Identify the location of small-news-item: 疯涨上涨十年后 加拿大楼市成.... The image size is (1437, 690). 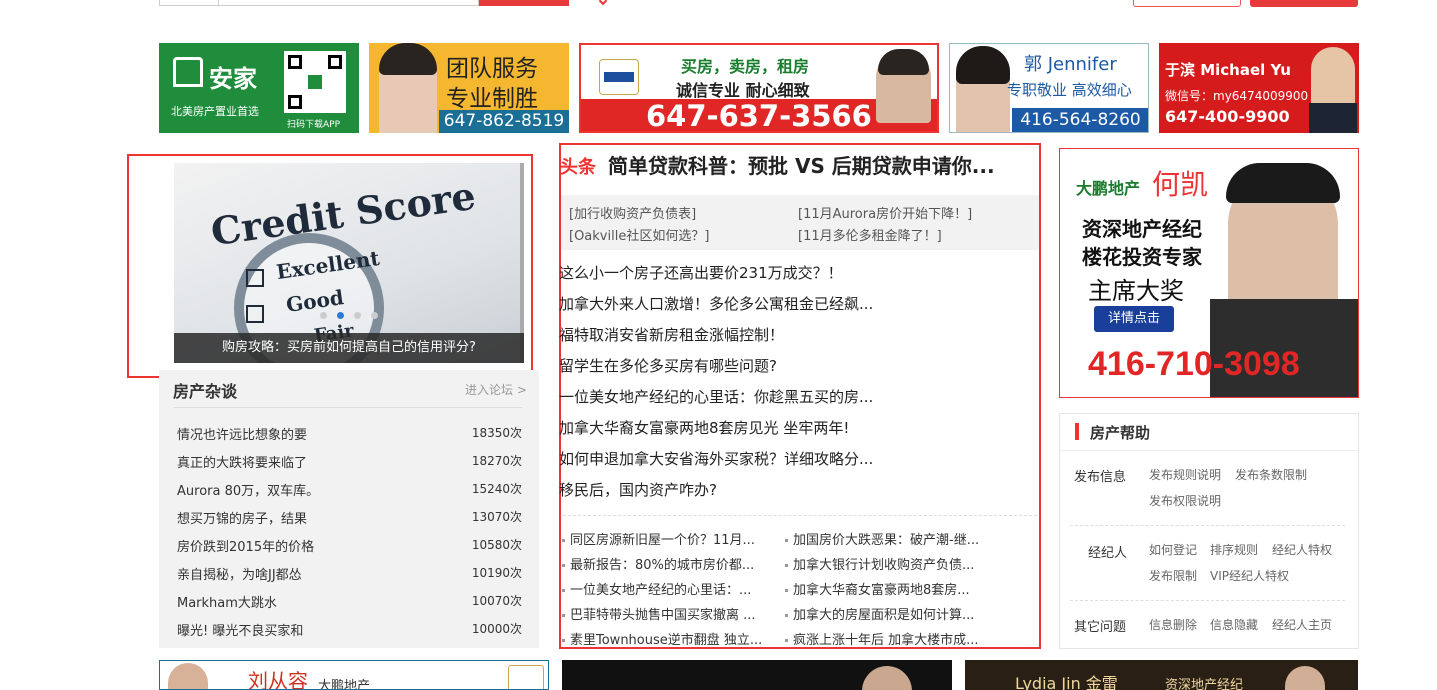
(882, 638).